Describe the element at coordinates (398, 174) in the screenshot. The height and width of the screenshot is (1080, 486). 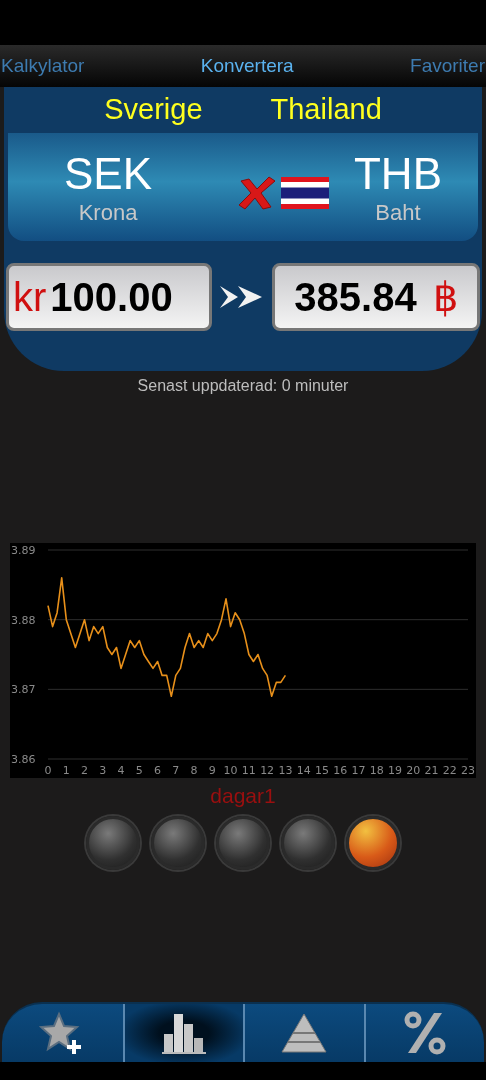
I see `currency-code: THB` at that location.